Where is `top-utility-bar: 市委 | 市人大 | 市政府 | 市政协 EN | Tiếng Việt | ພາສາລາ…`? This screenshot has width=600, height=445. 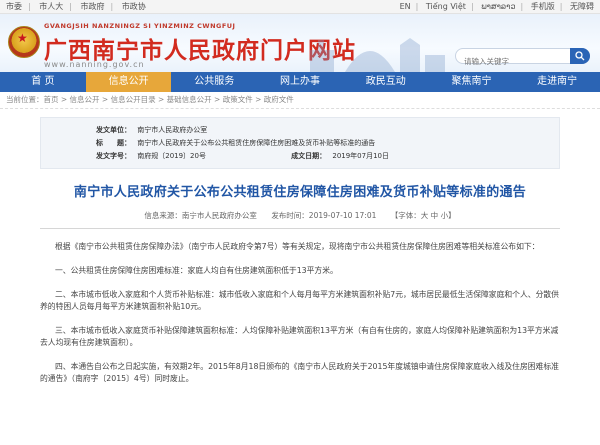 top-utility-bar: 市委 | 市人大 | 市政府 | 市政协 EN | Tiếng Việt | ພາສາລາ… is located at coordinates (300, 7).